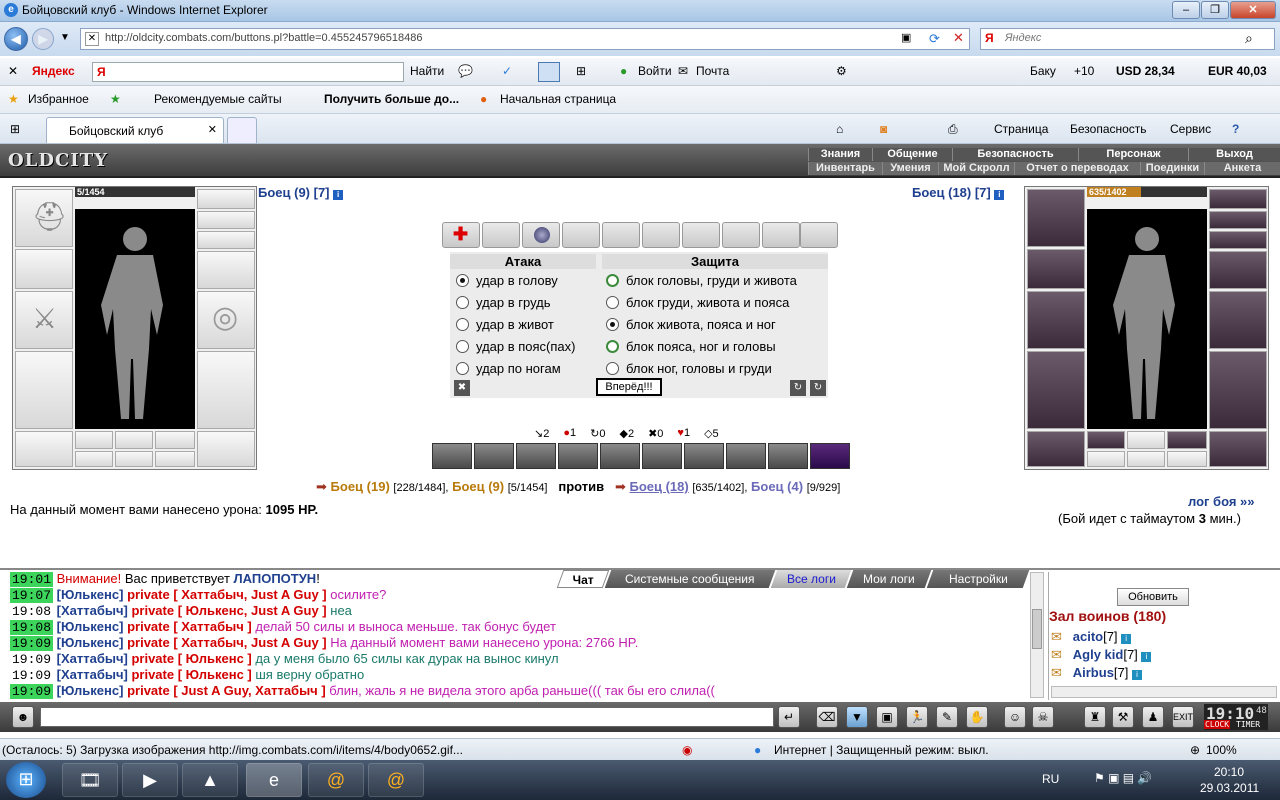  What do you see at coordinates (26, 780) in the screenshot?
I see `start-button: ⊞` at bounding box center [26, 780].